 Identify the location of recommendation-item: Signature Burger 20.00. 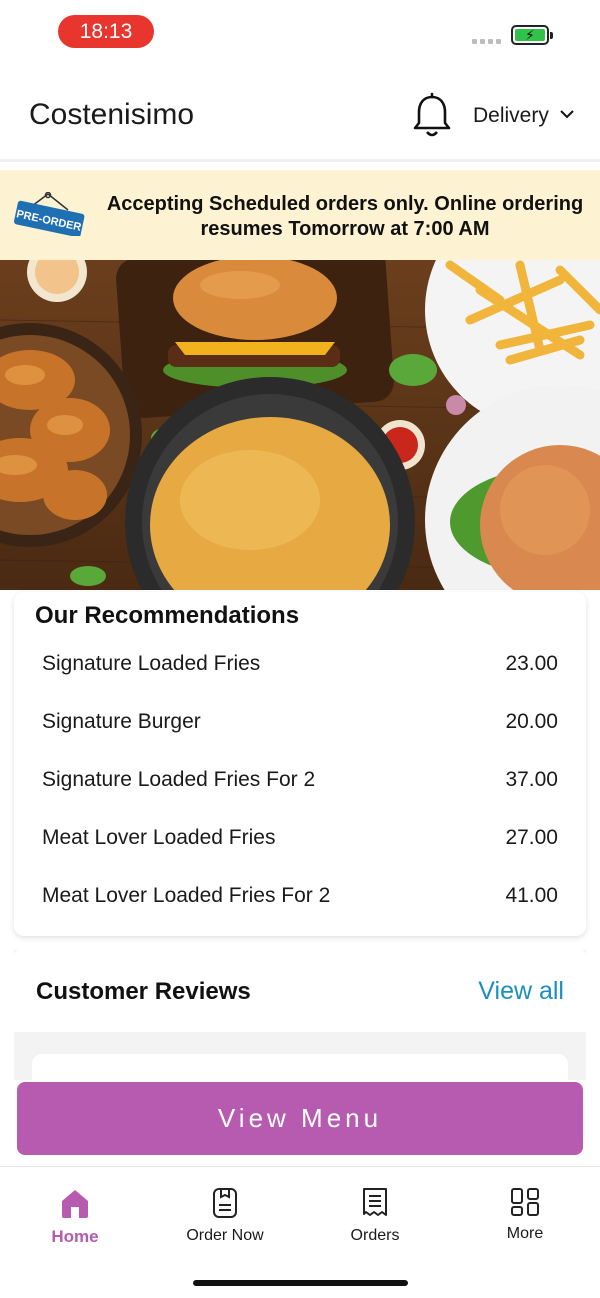
(300, 725).